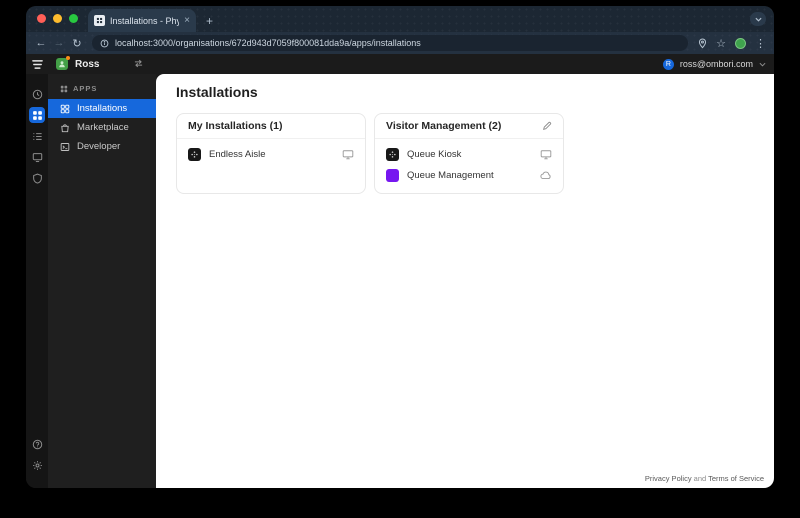 This screenshot has width=800, height=518. What do you see at coordinates (65, 146) in the screenshot?
I see `developer-terminal-icon` at bounding box center [65, 146].